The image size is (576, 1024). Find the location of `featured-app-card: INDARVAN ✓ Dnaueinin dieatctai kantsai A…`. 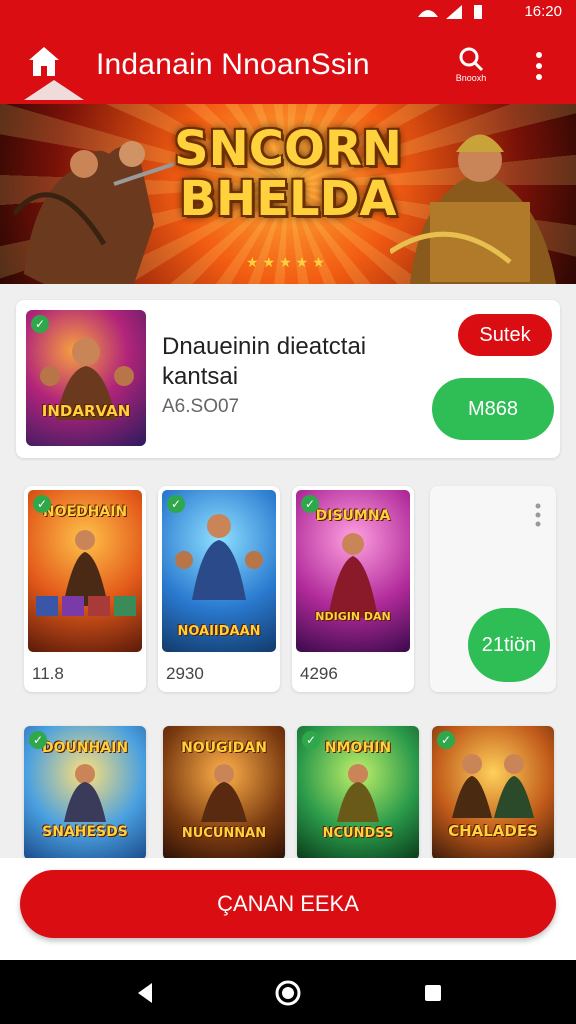

featured-app-card: INDARVAN ✓ Dnaueinin dieatctai kantsai A… is located at coordinates (288, 379).